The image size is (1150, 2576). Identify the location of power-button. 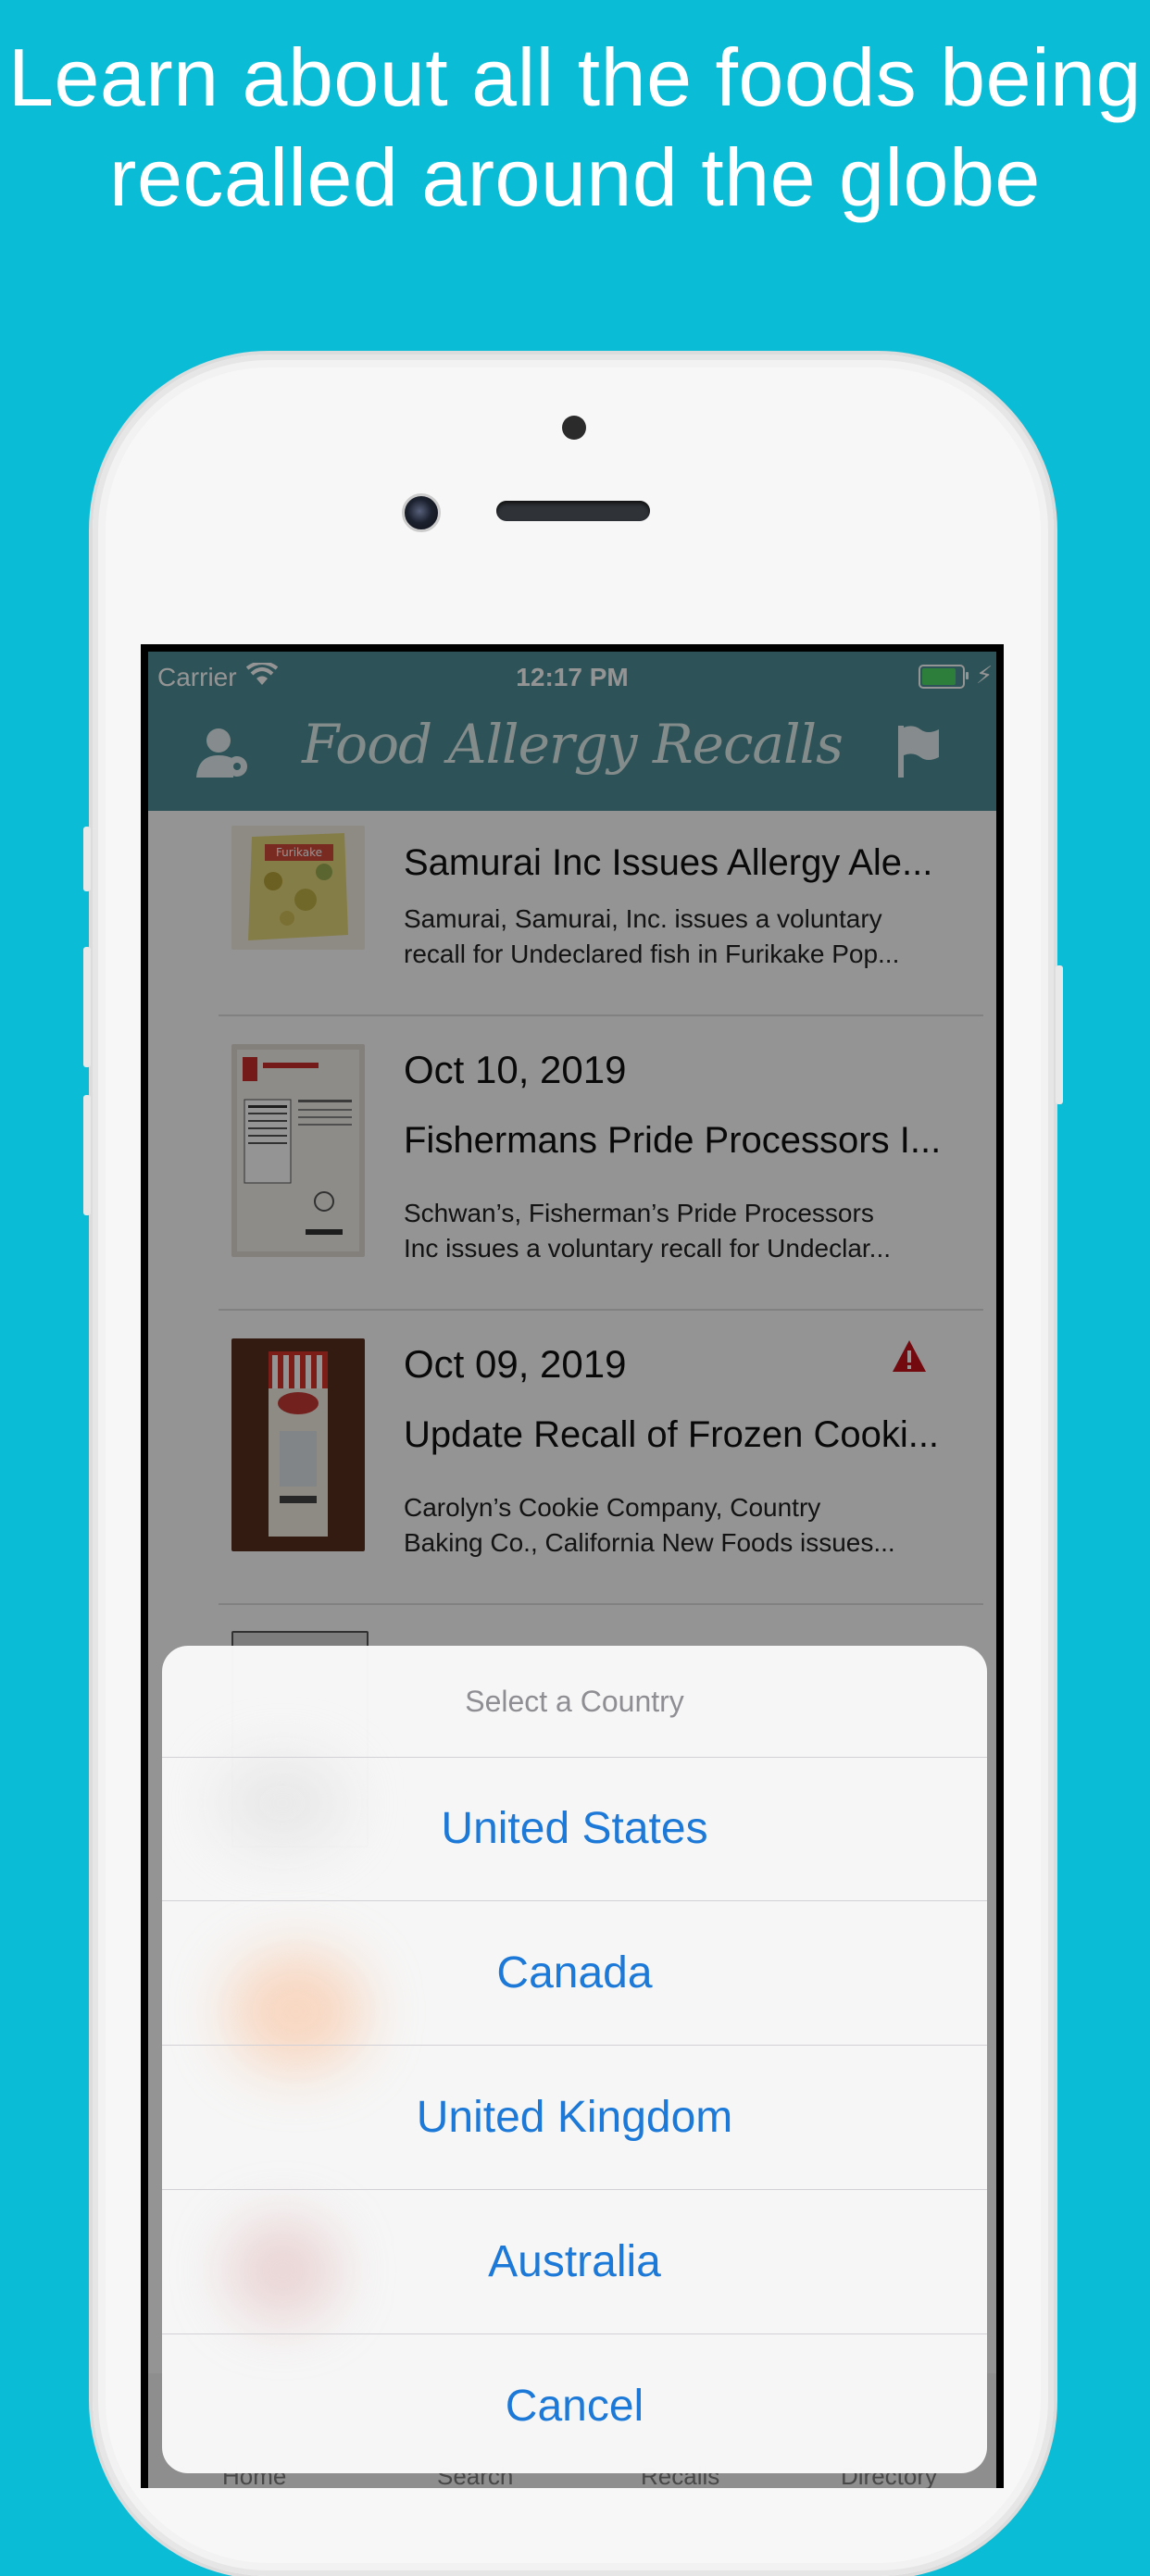
(1059, 1034).